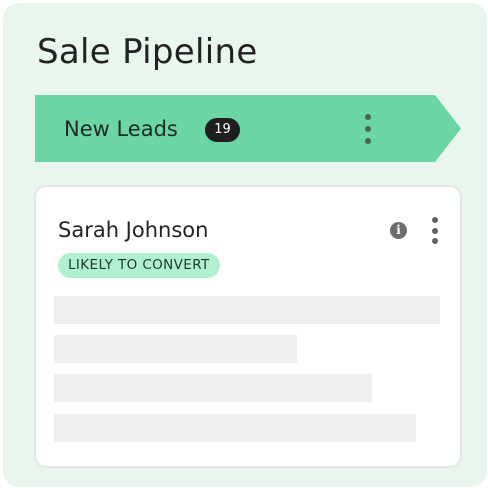 The image size is (488, 488). What do you see at coordinates (398, 230) in the screenshot?
I see `info-icon: i` at bounding box center [398, 230].